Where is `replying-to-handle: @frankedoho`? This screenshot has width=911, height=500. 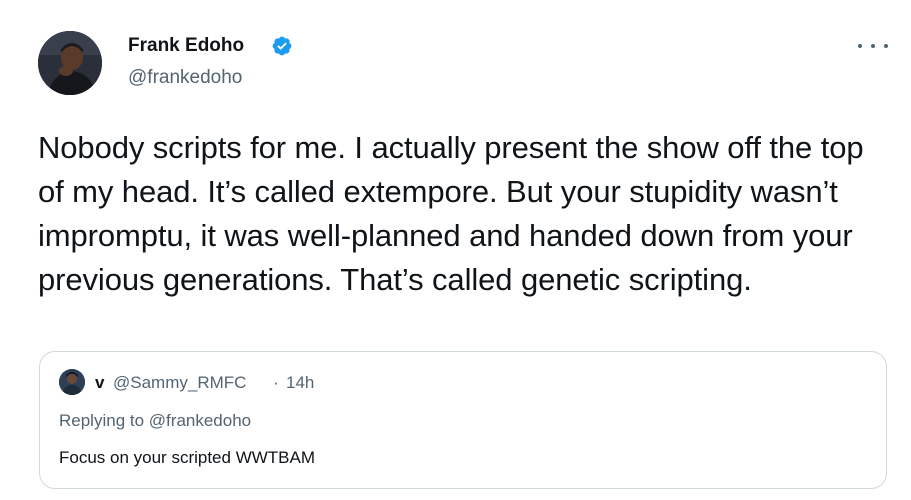
replying-to-handle: @frankedoho is located at coordinates (200, 420).